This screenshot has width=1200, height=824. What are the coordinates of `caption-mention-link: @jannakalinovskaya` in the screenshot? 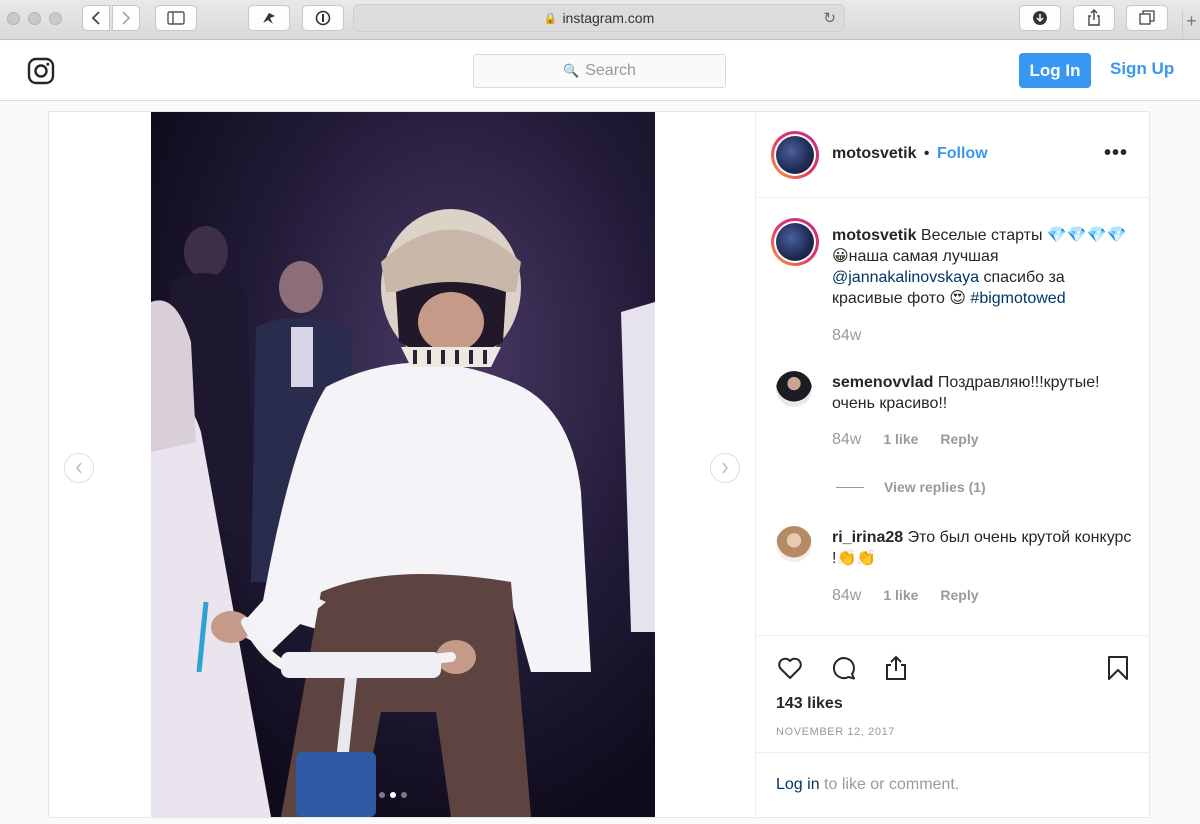 It's located at (905, 277).